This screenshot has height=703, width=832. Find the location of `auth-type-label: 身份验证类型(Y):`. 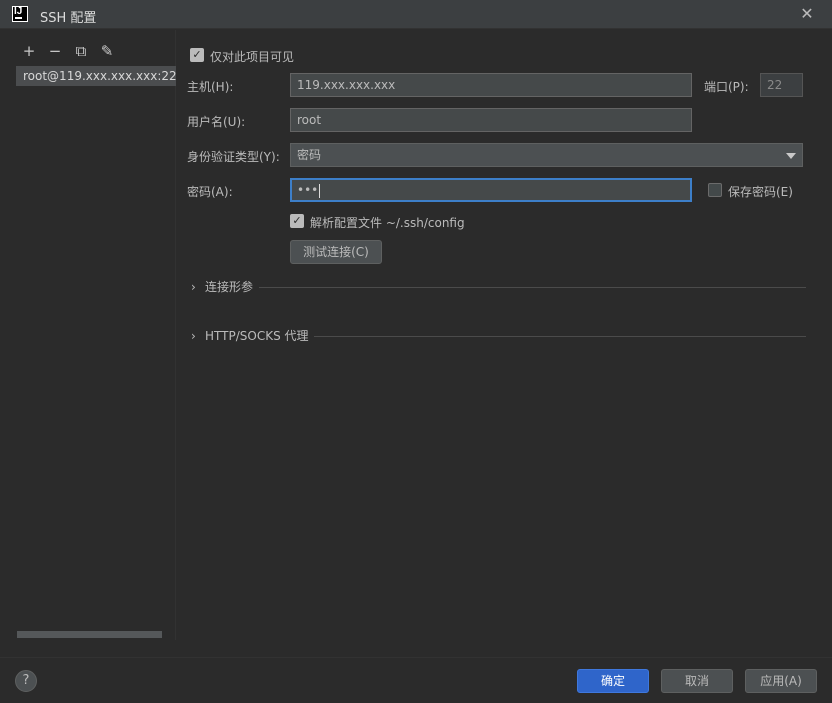

auth-type-label: 身份验证类型(Y): is located at coordinates (233, 157).